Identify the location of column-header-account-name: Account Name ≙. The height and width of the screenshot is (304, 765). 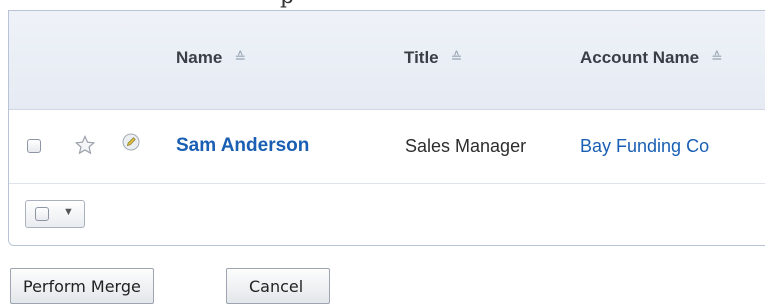
(651, 58).